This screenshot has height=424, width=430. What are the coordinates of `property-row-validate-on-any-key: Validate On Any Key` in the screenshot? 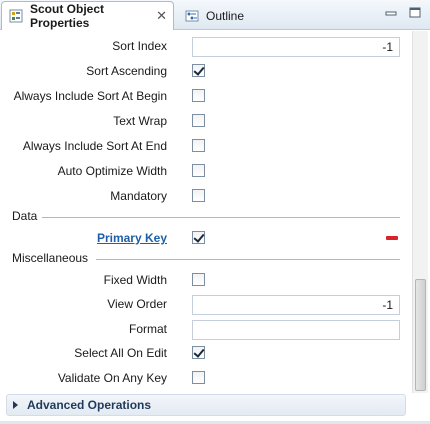 It's located at (205, 379).